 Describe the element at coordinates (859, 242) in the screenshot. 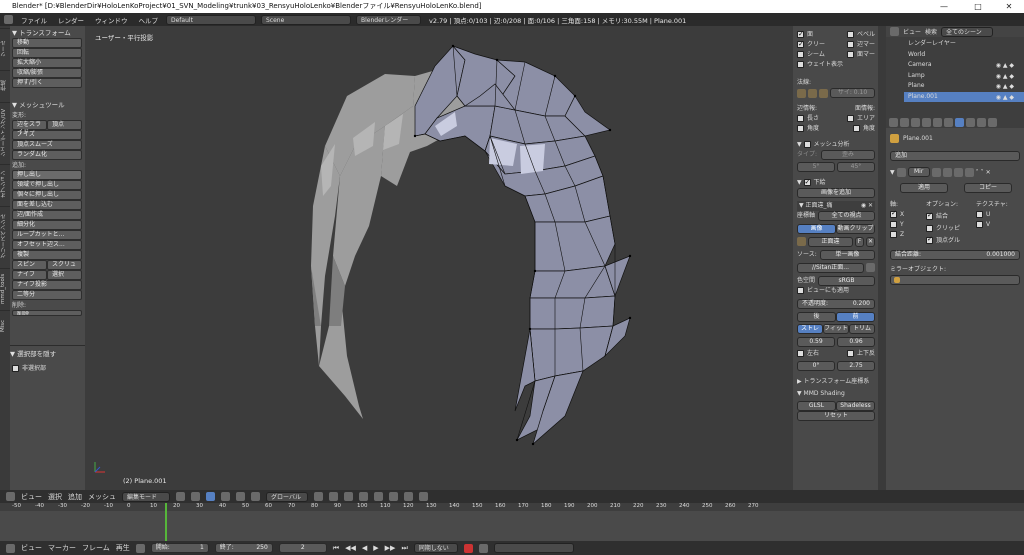

I see `fake-user-button: F` at that location.